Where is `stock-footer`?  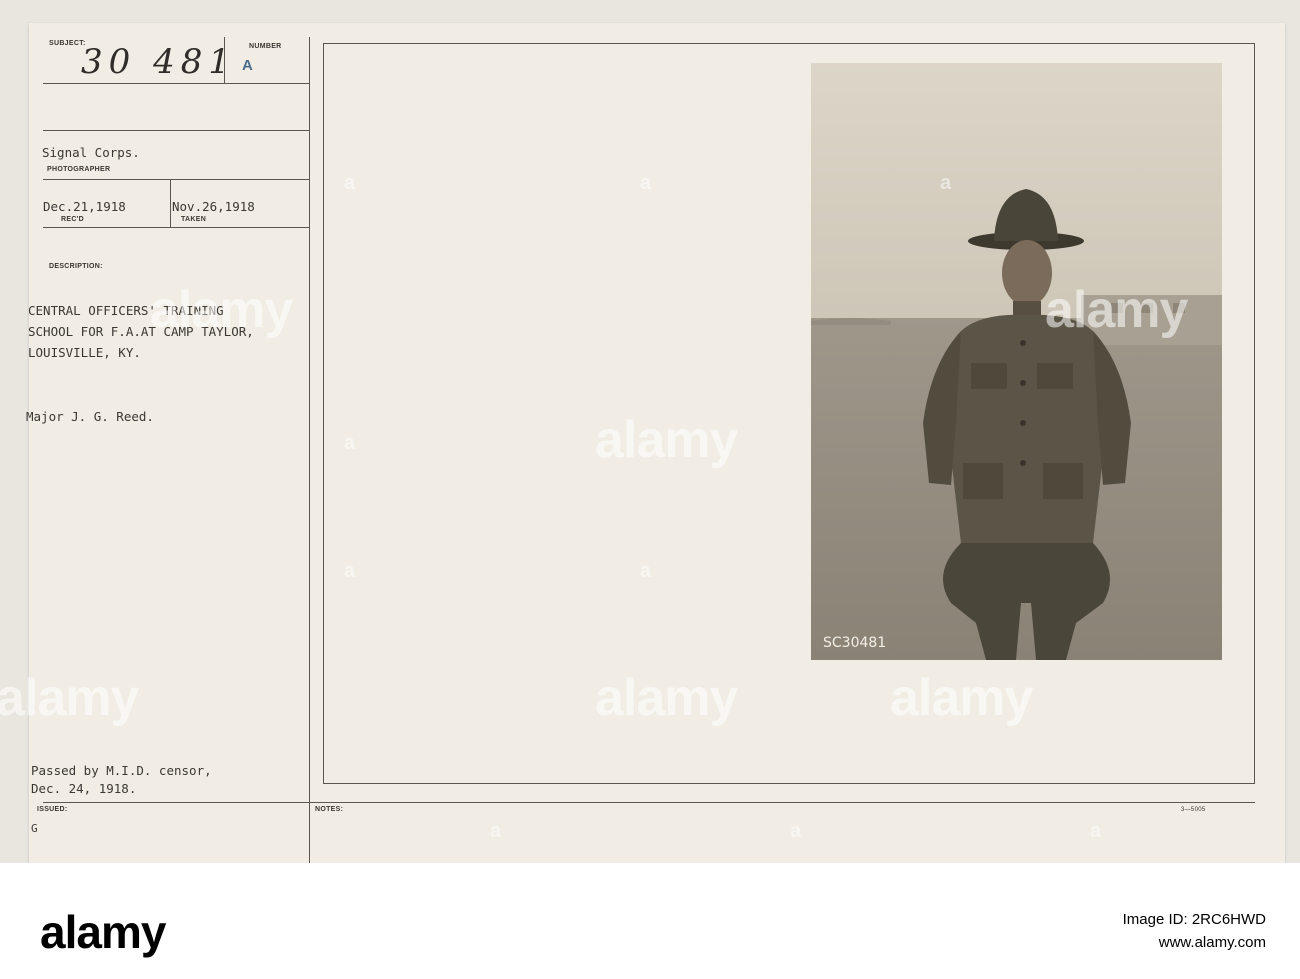
stock-footer is located at coordinates (650, 921).